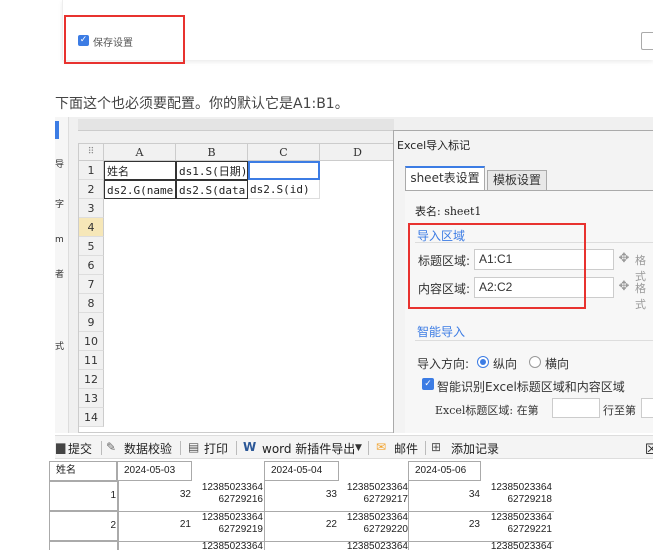 Image resolution: width=653 pixels, height=550 pixels. I want to click on radio-horizontal-label: 横向, so click(557, 364).